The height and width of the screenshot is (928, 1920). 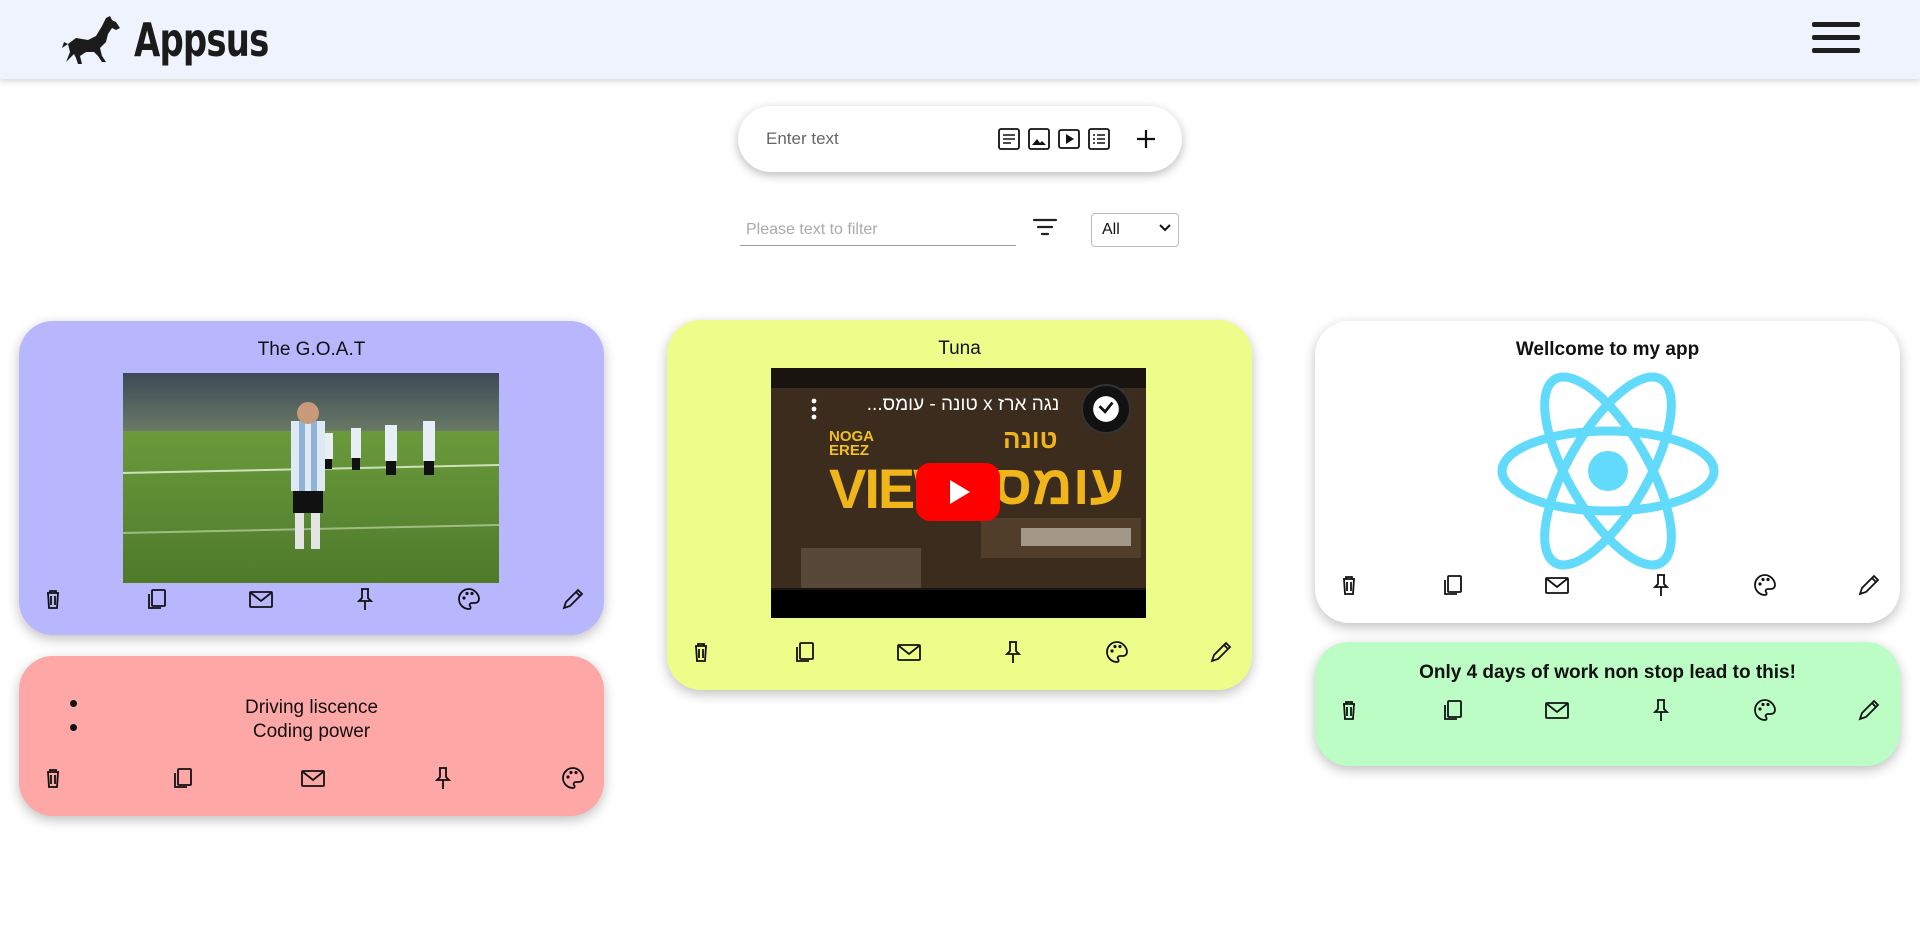 What do you see at coordinates (311, 349) in the screenshot?
I see `note-title: The G.O.A.T` at bounding box center [311, 349].